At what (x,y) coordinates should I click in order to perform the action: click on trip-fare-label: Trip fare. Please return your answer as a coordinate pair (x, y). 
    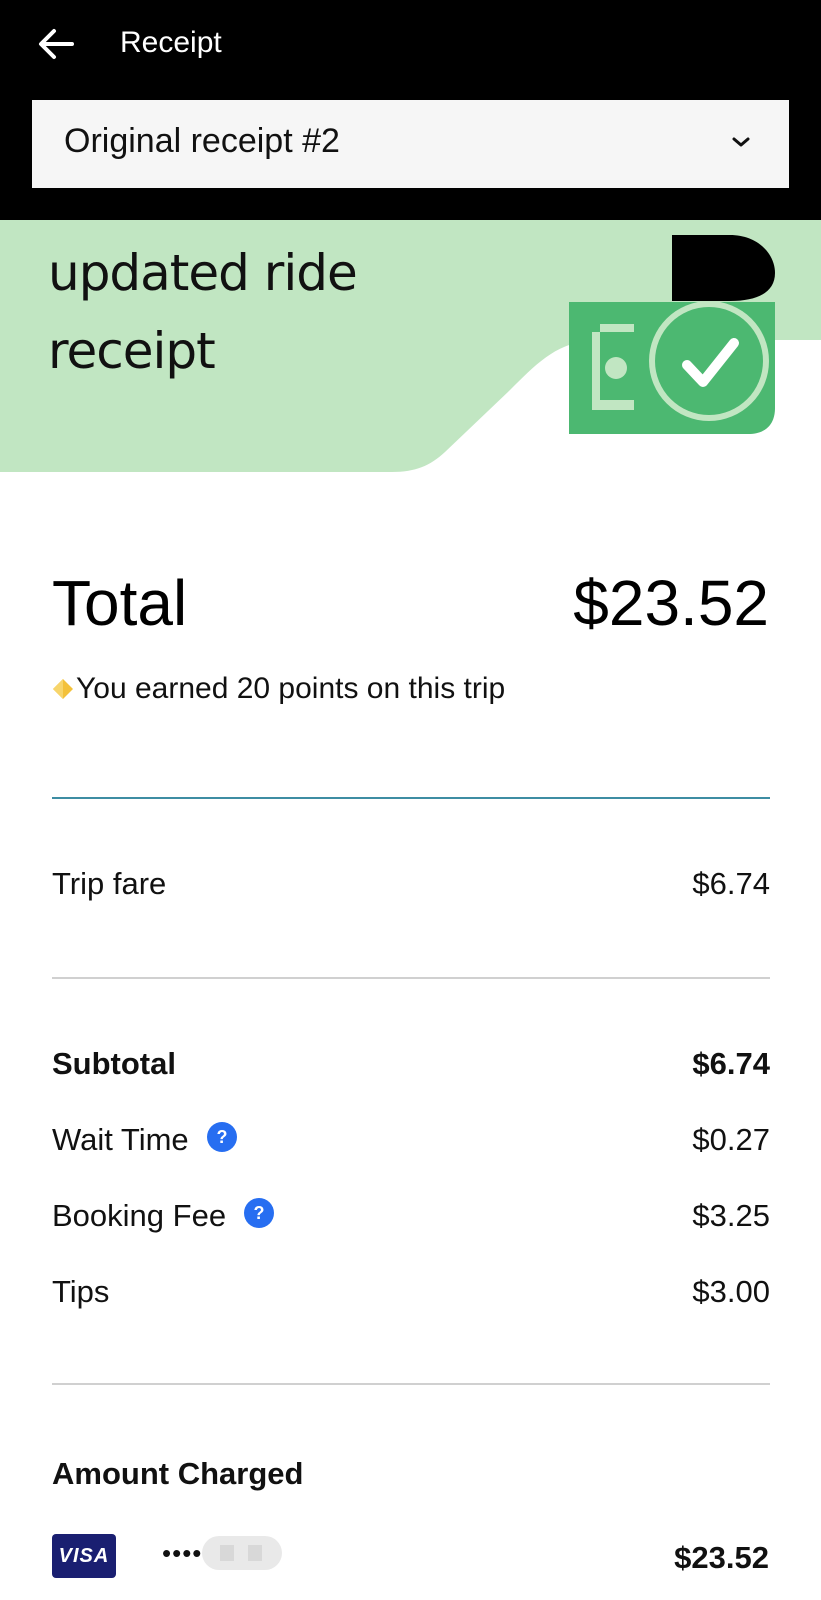
    Looking at the image, I should click on (109, 883).